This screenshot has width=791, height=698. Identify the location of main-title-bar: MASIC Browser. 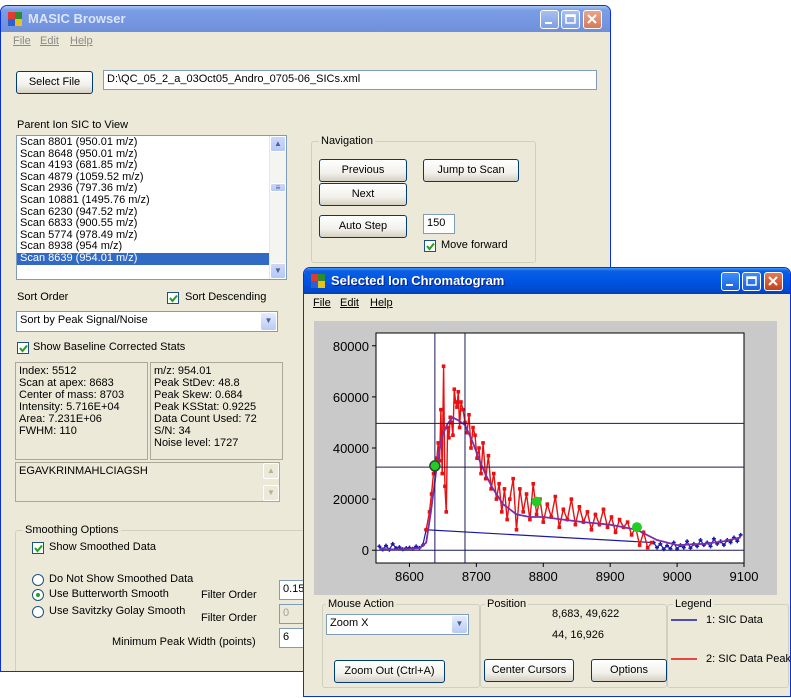
(305, 19).